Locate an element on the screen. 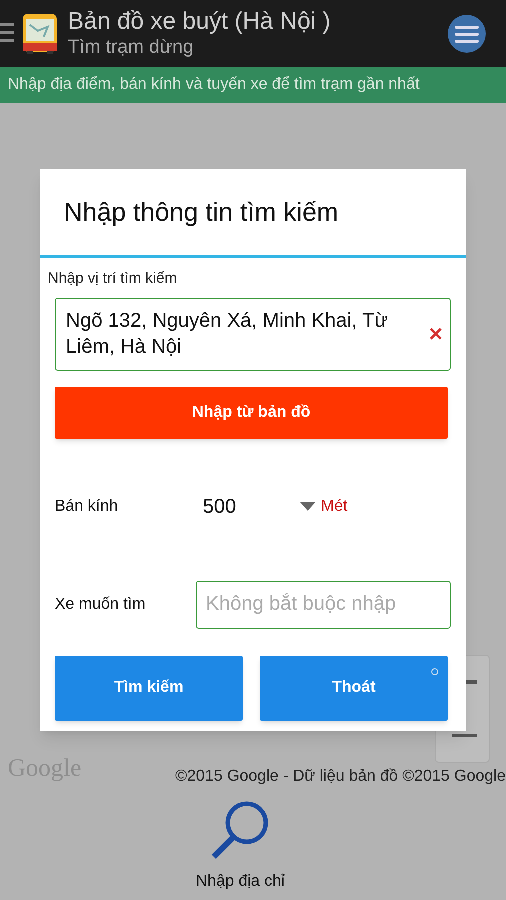 The image size is (506, 900). radius-dropdown: 500 is located at coordinates (262, 507).